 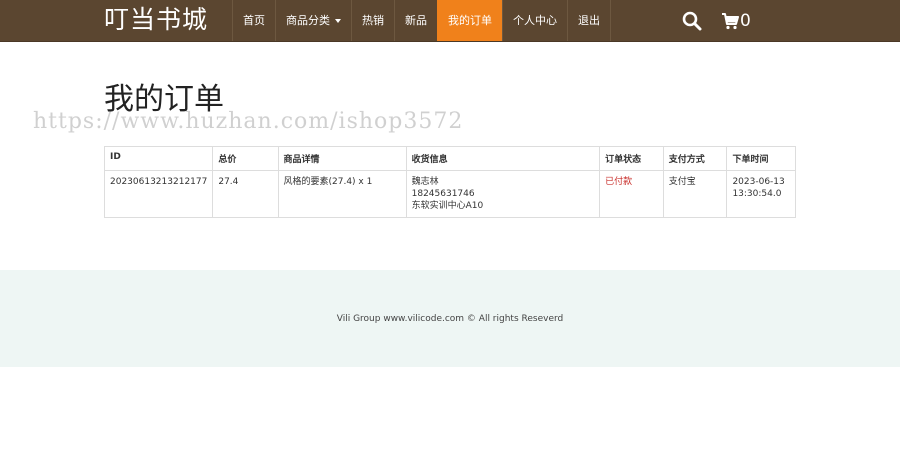 What do you see at coordinates (308, 20) in the screenshot?
I see `nav-categories-label: 商品分类` at bounding box center [308, 20].